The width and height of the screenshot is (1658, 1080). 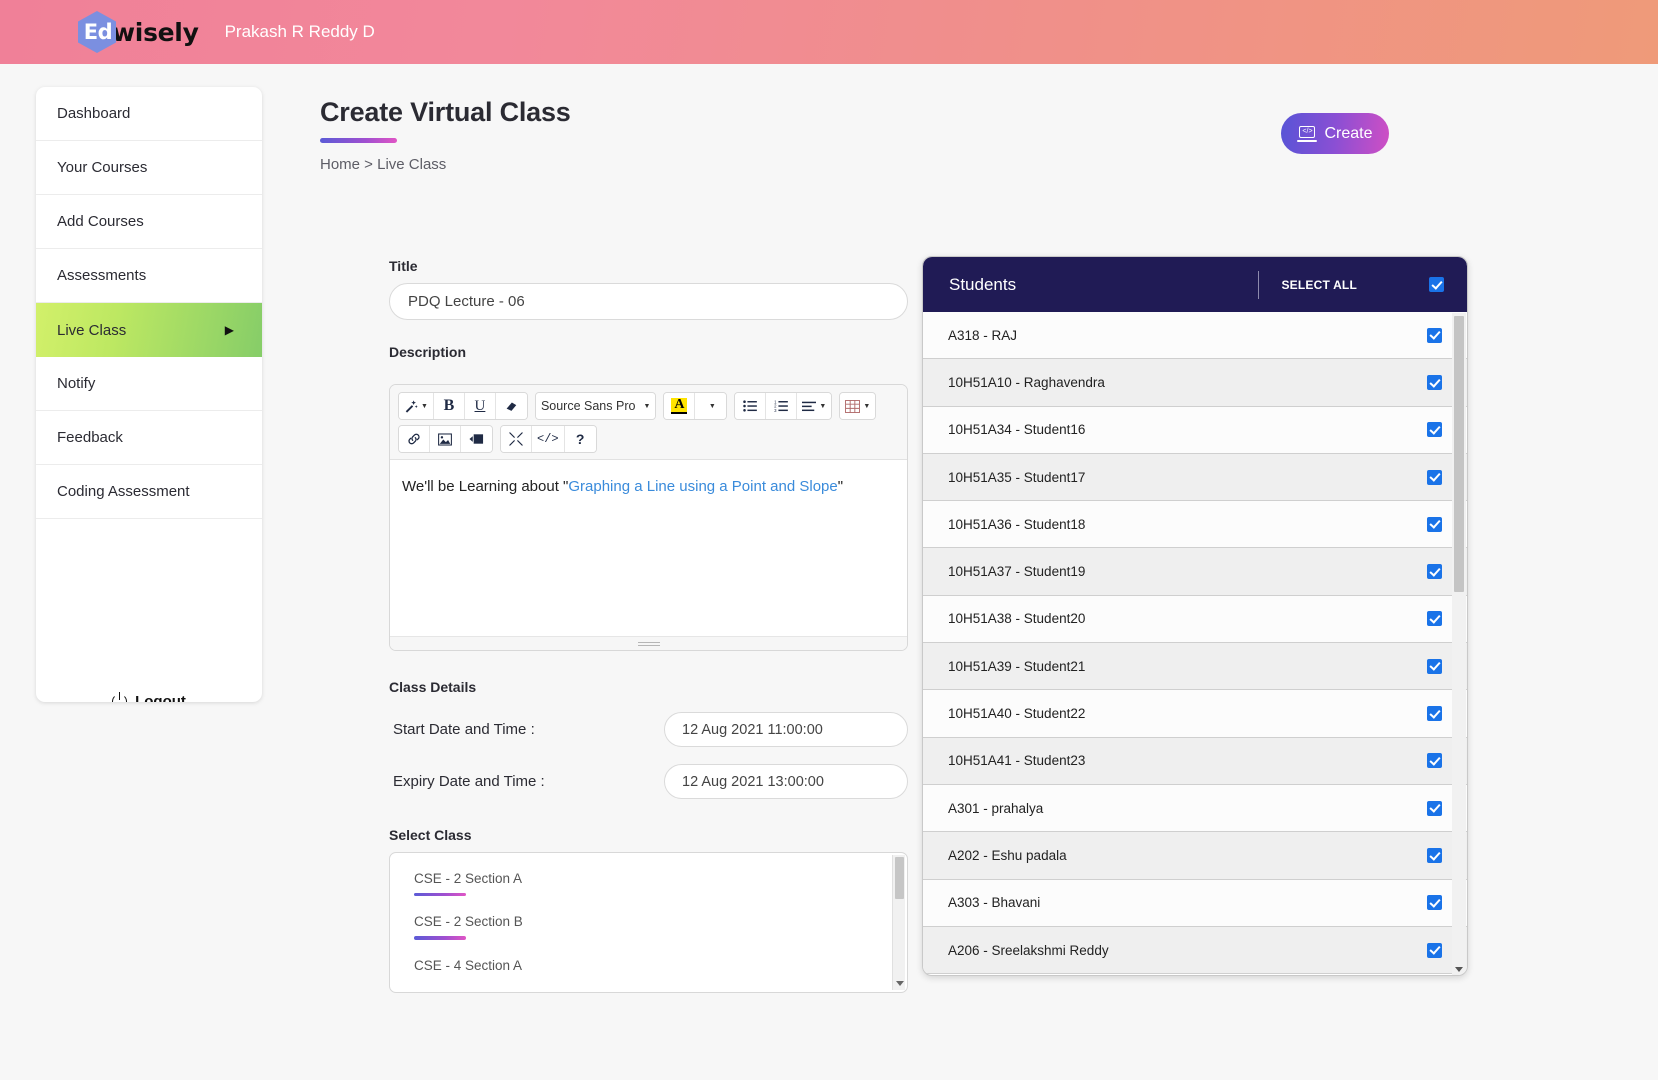 What do you see at coordinates (1195, 572) in the screenshot?
I see `student-row: 10H51A37 - Student19` at bounding box center [1195, 572].